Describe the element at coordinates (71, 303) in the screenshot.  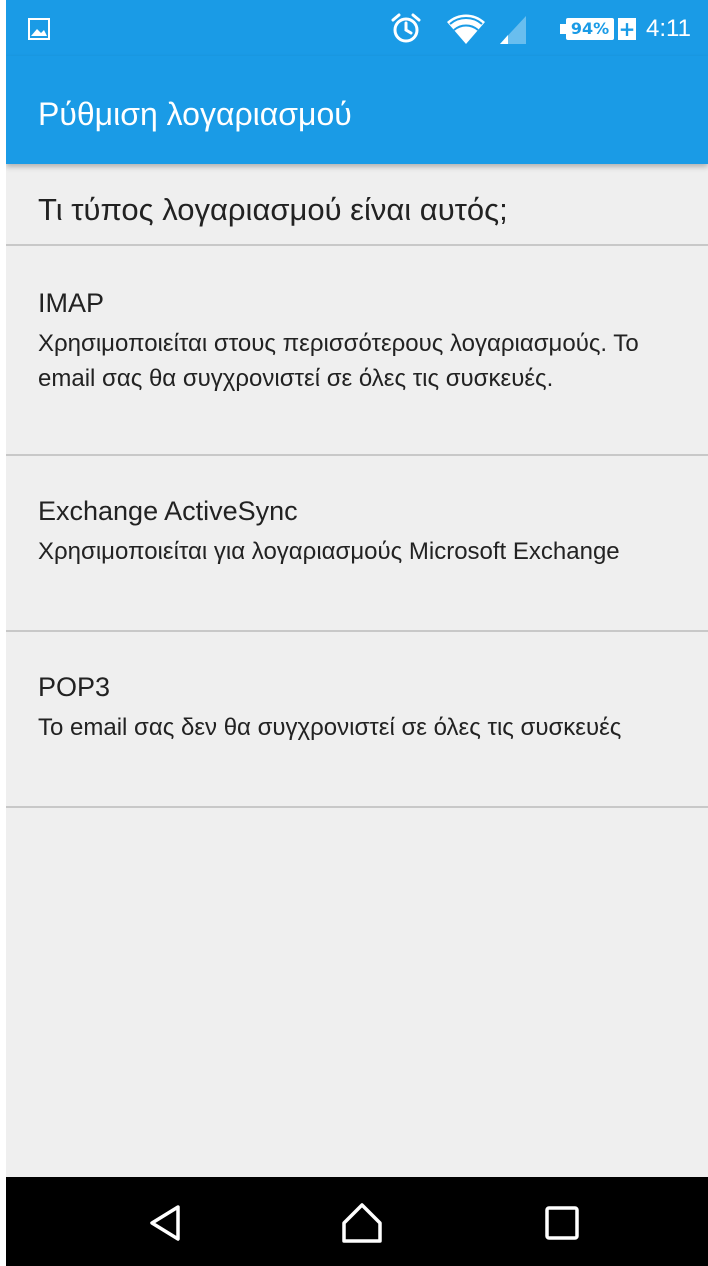
I see `option-title: IMAP` at that location.